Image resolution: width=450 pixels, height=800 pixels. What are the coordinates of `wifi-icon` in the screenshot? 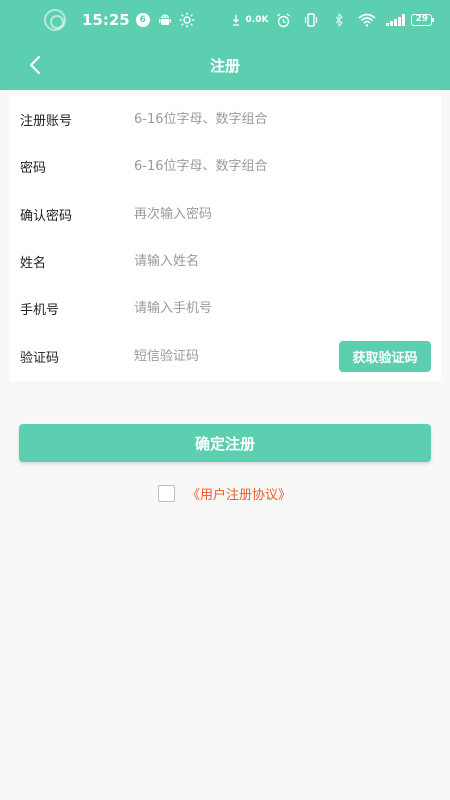 It's located at (367, 20).